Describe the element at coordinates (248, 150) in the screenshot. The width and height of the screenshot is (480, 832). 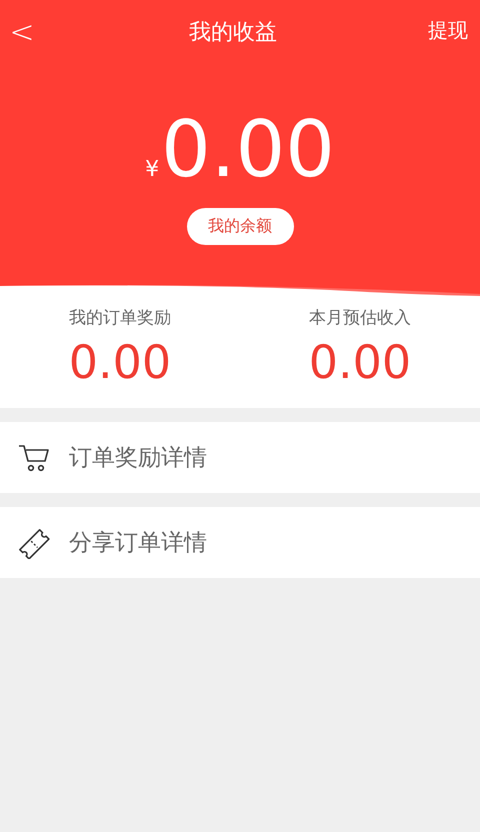
I see `balance-amount: 0.00` at that location.